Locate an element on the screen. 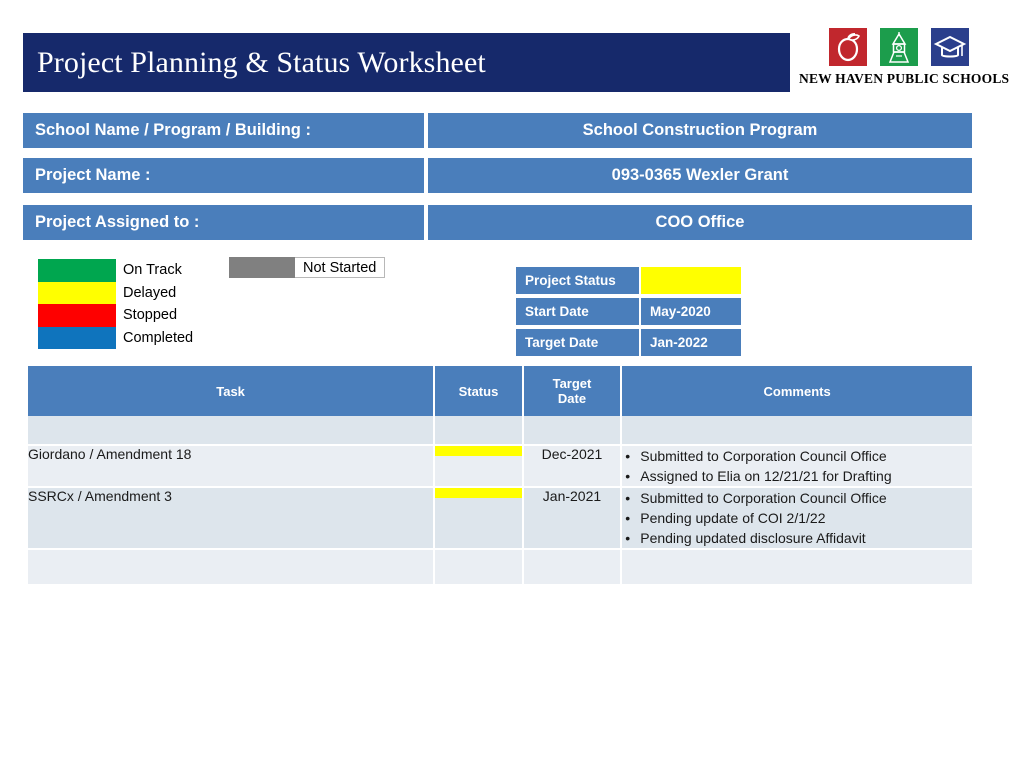 This screenshot has height=768, width=1024. comment-item: Pending updated disclosure Affidavit is located at coordinates (797, 538).